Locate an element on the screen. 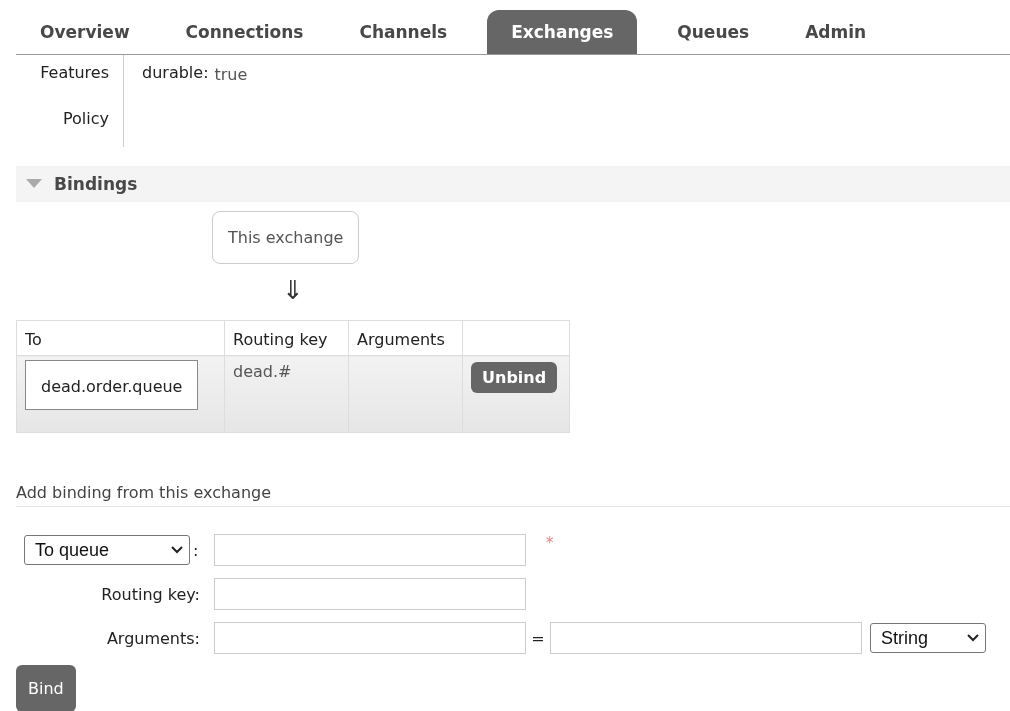 The height and width of the screenshot is (711, 1010). field-label: Routing key: is located at coordinates (151, 594).